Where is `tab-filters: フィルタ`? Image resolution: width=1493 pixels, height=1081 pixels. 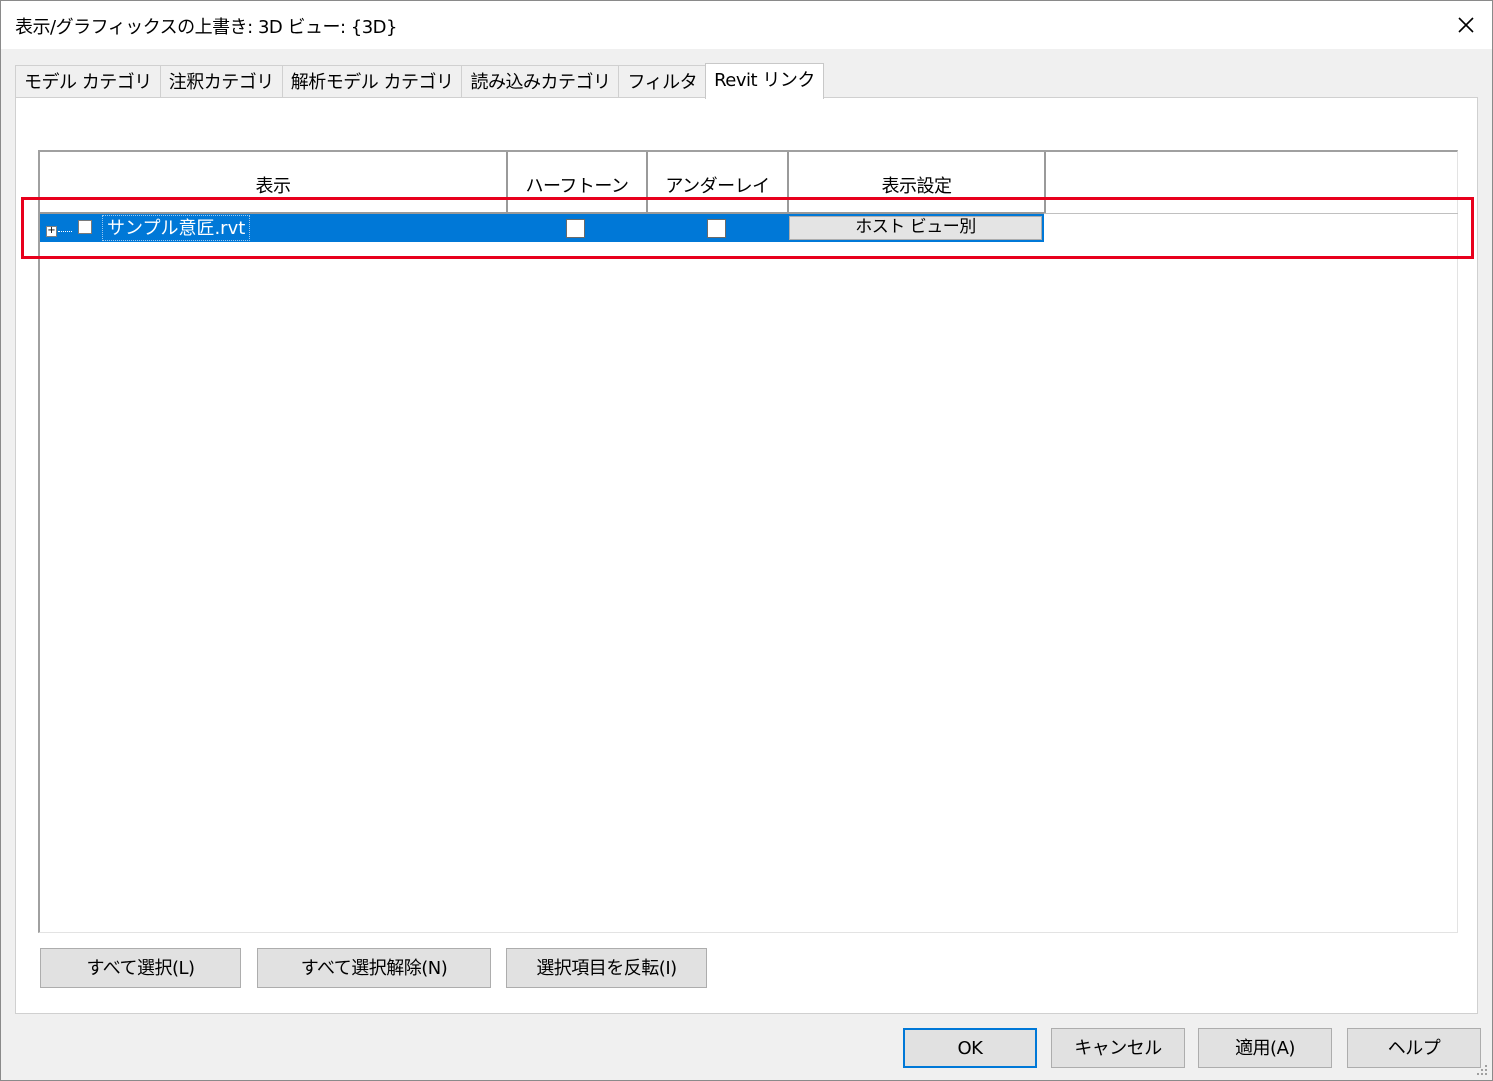
tab-filters: フィルタ is located at coordinates (662, 82).